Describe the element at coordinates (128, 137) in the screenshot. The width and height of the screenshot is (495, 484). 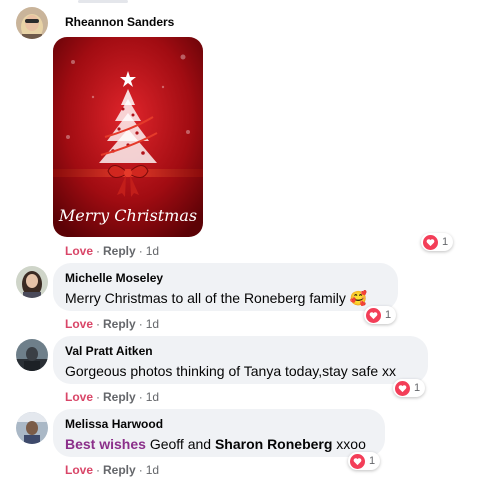
I see `christmas-greeting-image: Merry Christmas` at that location.